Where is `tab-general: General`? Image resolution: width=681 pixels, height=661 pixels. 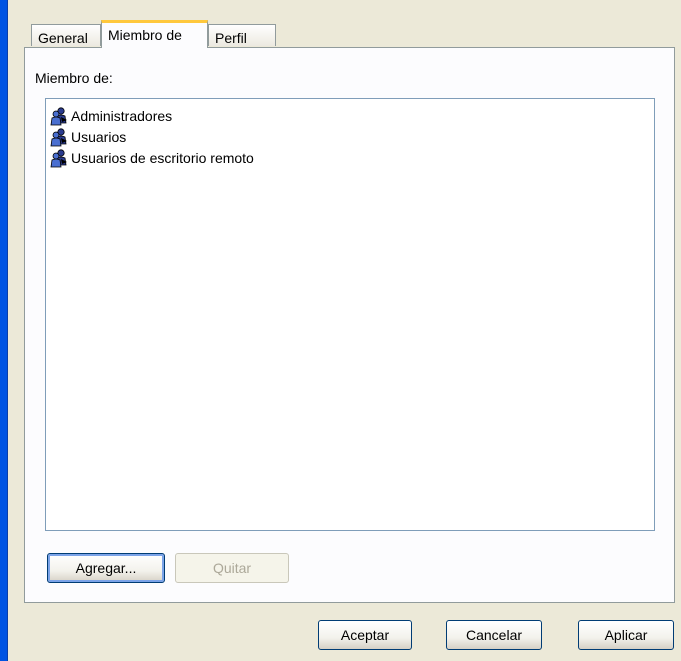
tab-general: General is located at coordinates (66, 35).